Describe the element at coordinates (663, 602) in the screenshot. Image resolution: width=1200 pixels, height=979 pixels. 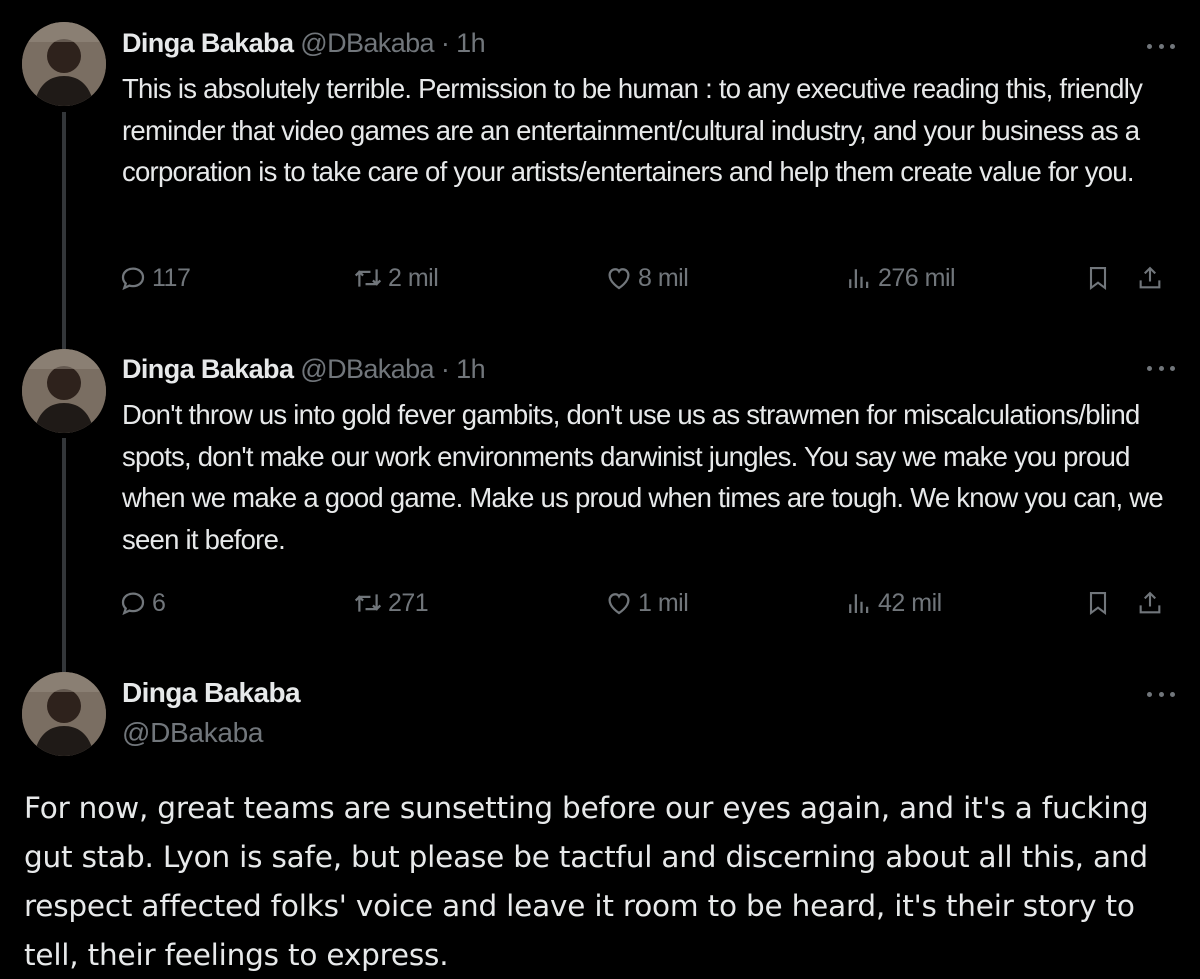
I see `like-count: 1 mil` at that location.